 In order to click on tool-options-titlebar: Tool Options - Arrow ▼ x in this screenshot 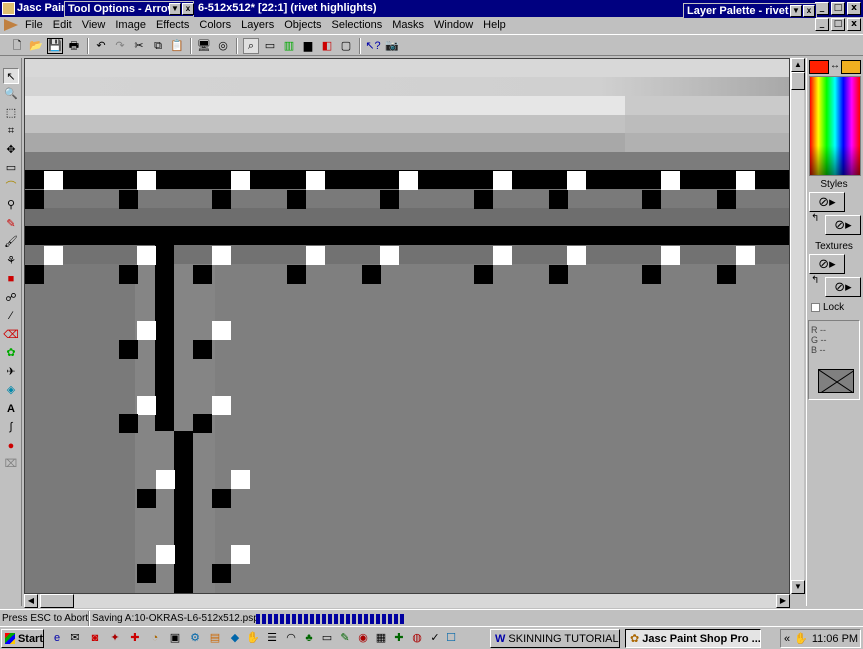, I will do `click(129, 9)`.